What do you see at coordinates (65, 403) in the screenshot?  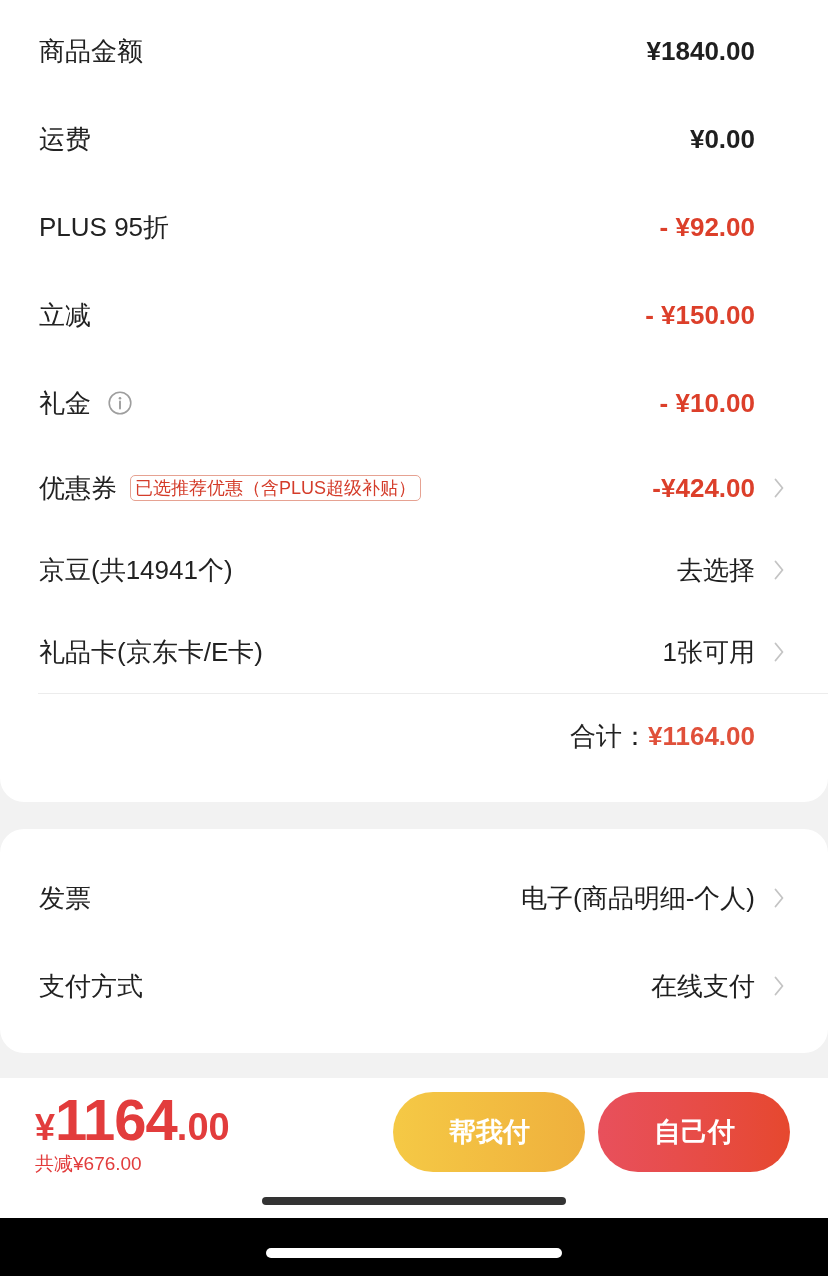 I see `row-label: 礼金` at bounding box center [65, 403].